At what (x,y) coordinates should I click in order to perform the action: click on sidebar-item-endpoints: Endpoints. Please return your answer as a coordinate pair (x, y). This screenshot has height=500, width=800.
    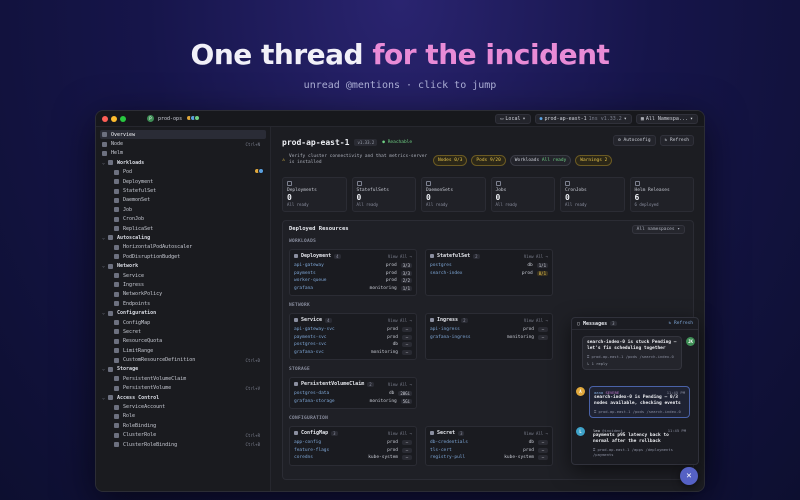
    Looking at the image, I should click on (183, 303).